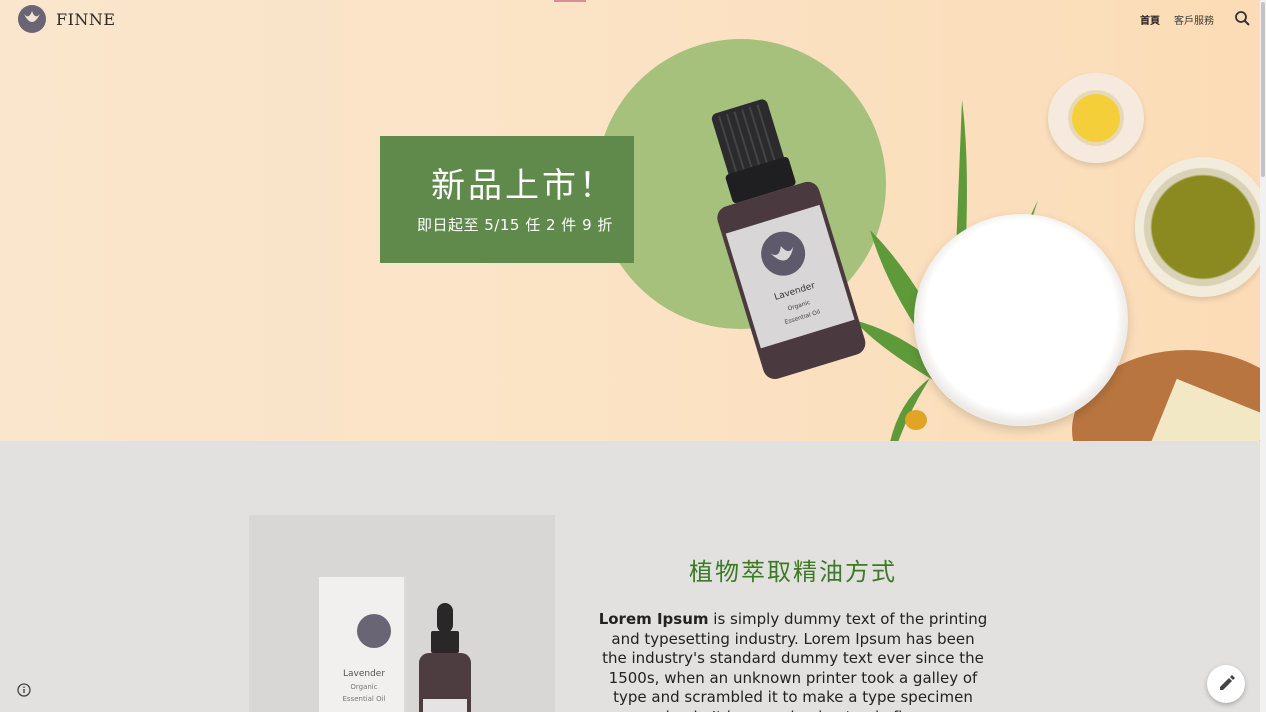  Describe the element at coordinates (32, 19) in the screenshot. I see `lotus-logo-icon` at that location.